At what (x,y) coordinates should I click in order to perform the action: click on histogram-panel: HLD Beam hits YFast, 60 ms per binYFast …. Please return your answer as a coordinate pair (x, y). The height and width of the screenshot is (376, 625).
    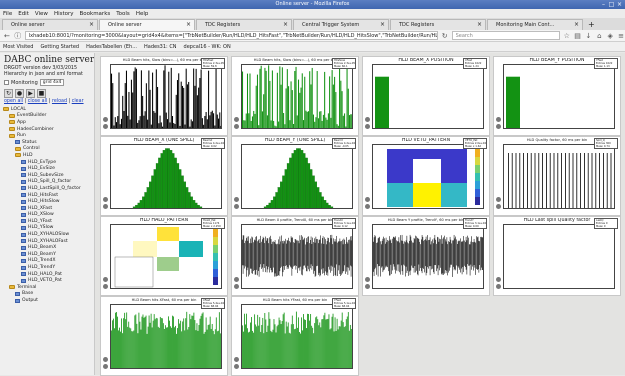
    Looking at the image, I should click on (295, 336).